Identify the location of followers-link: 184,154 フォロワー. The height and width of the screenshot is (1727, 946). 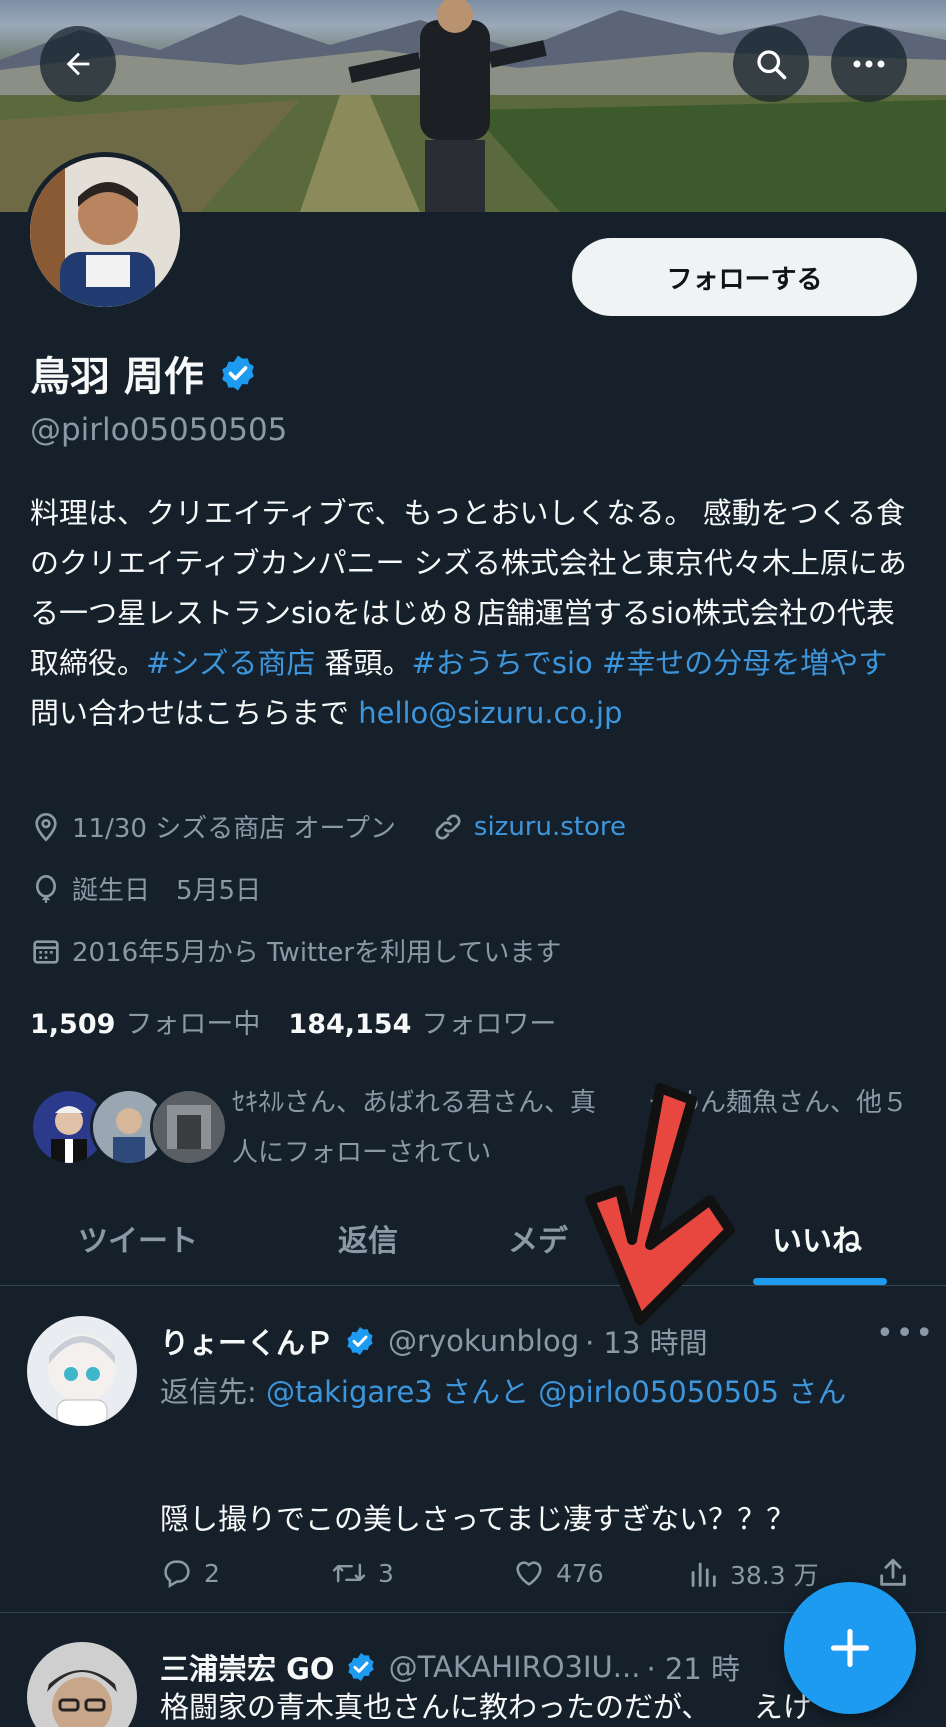
(422, 1021).